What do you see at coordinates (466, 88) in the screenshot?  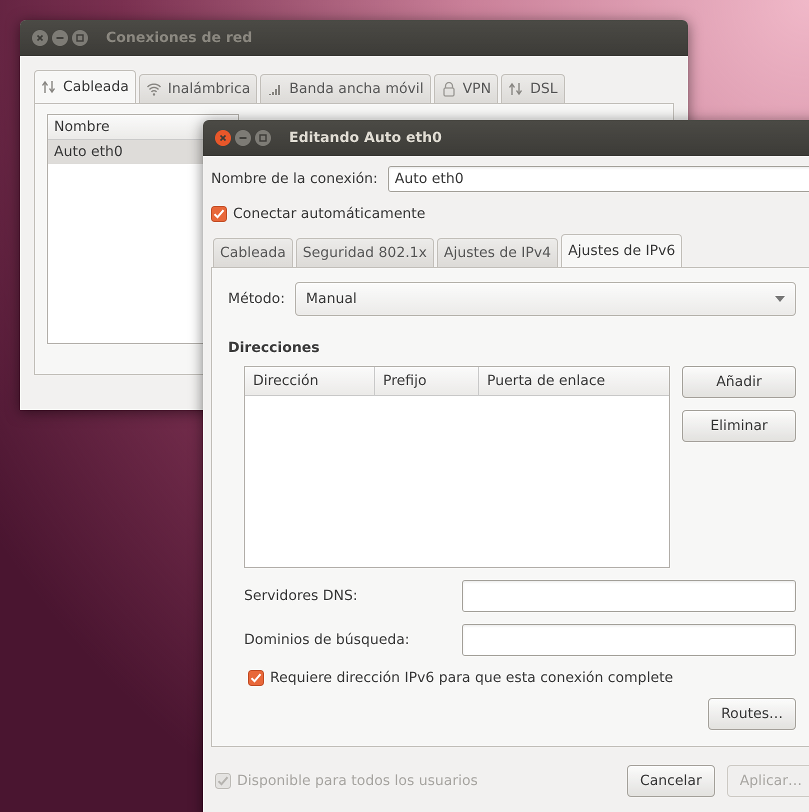 I see `tab: VPN` at bounding box center [466, 88].